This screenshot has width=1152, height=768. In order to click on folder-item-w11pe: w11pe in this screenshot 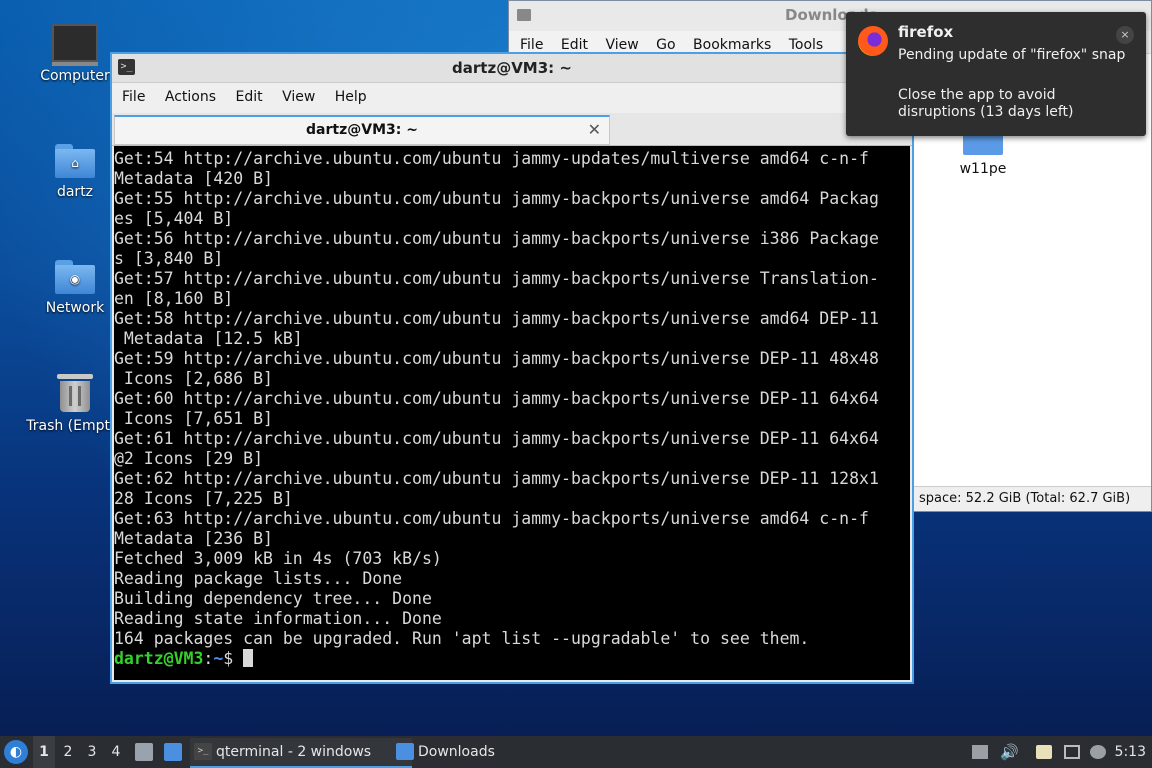, I will do `click(983, 153)`.